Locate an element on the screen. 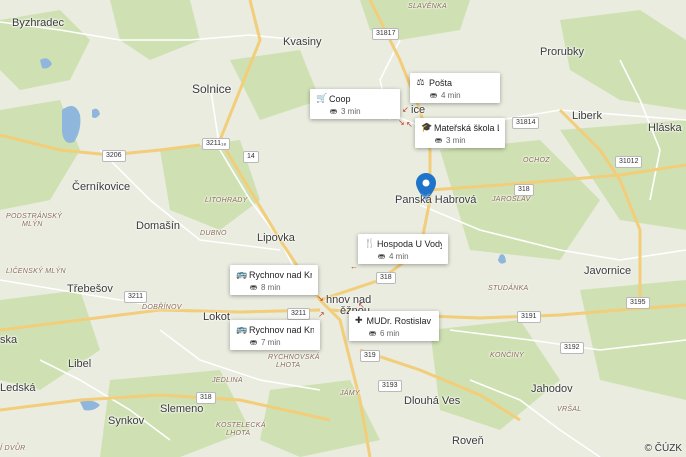 Image resolution: width=686 pixels, height=457 pixels. poi-card-materska-skola: 🎓Mateřská škola L... ⛂3 min is located at coordinates (460, 133).